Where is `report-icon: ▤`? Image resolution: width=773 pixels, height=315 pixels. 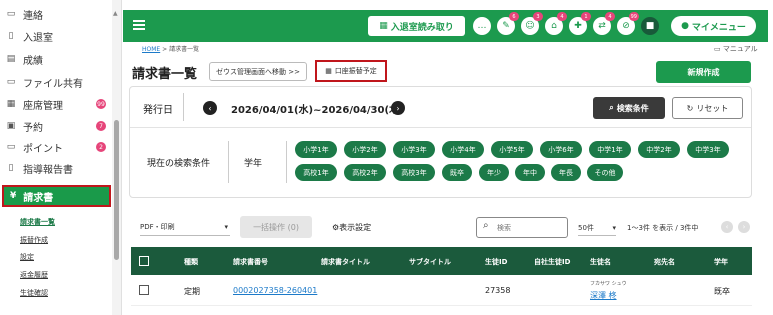 report-icon: ▤ is located at coordinates (11, 59).